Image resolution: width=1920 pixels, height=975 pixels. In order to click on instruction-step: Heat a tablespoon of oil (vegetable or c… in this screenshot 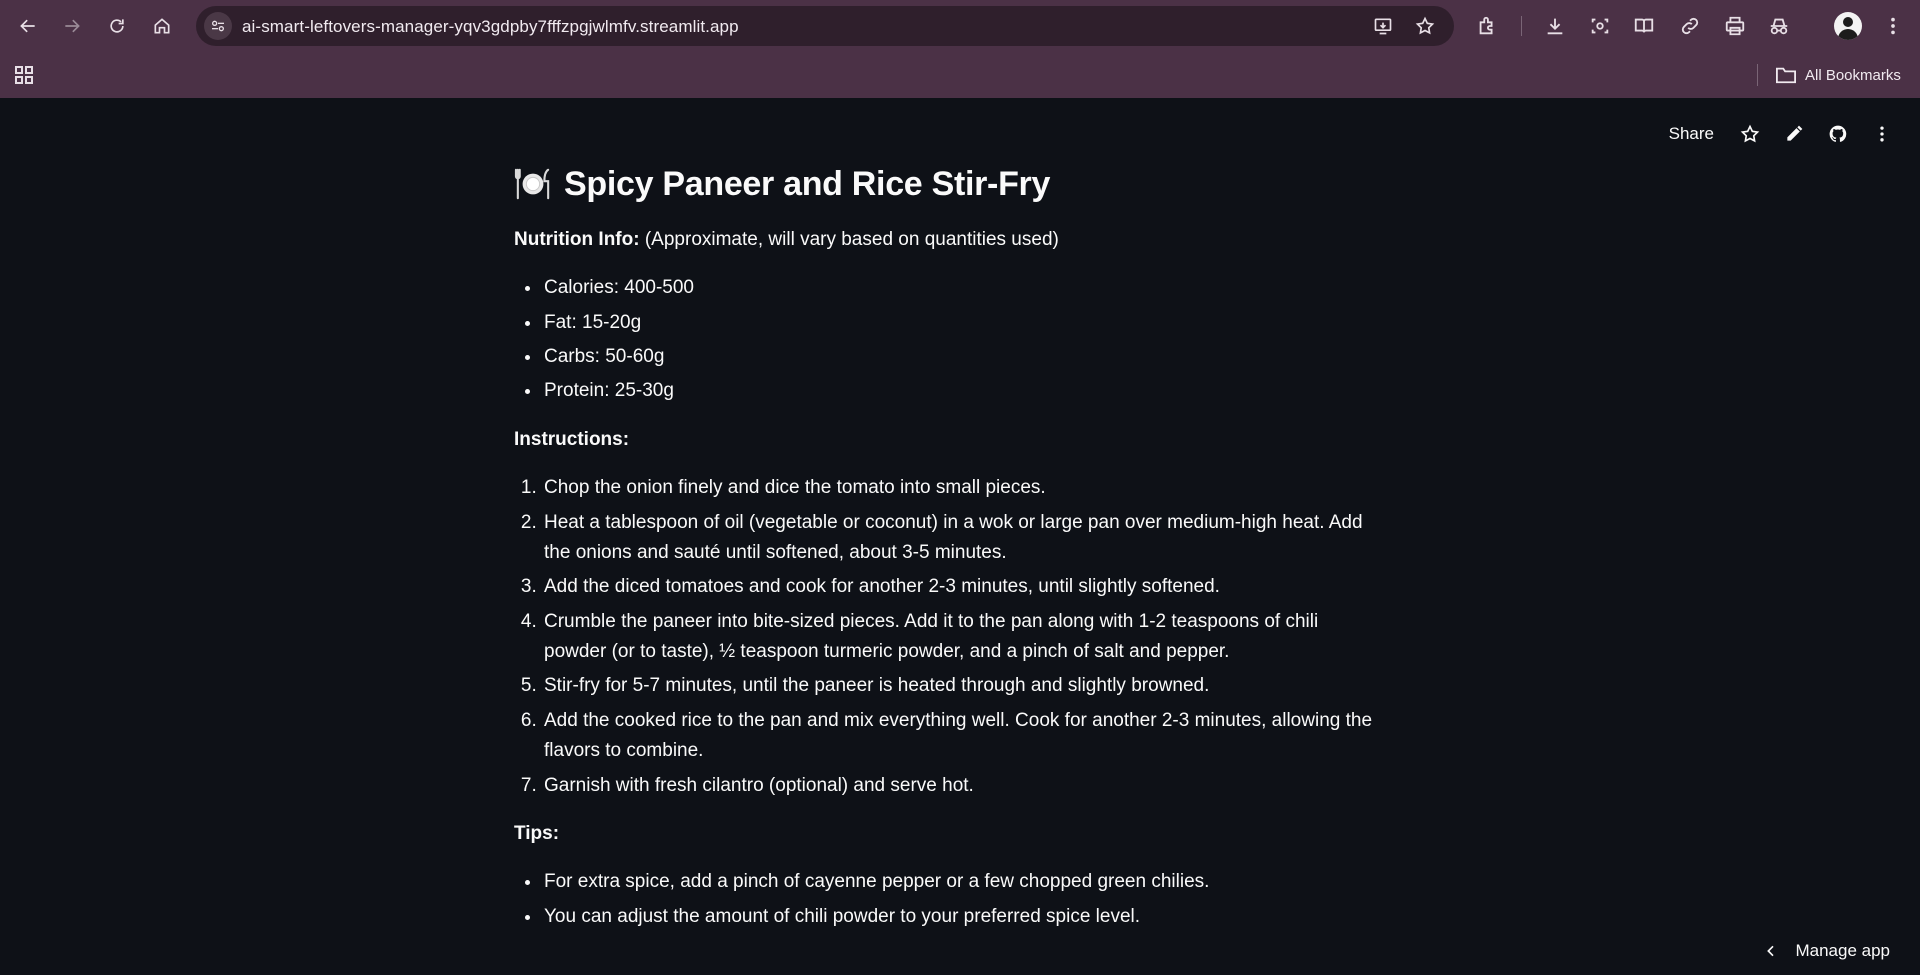, I will do `click(963, 538)`.